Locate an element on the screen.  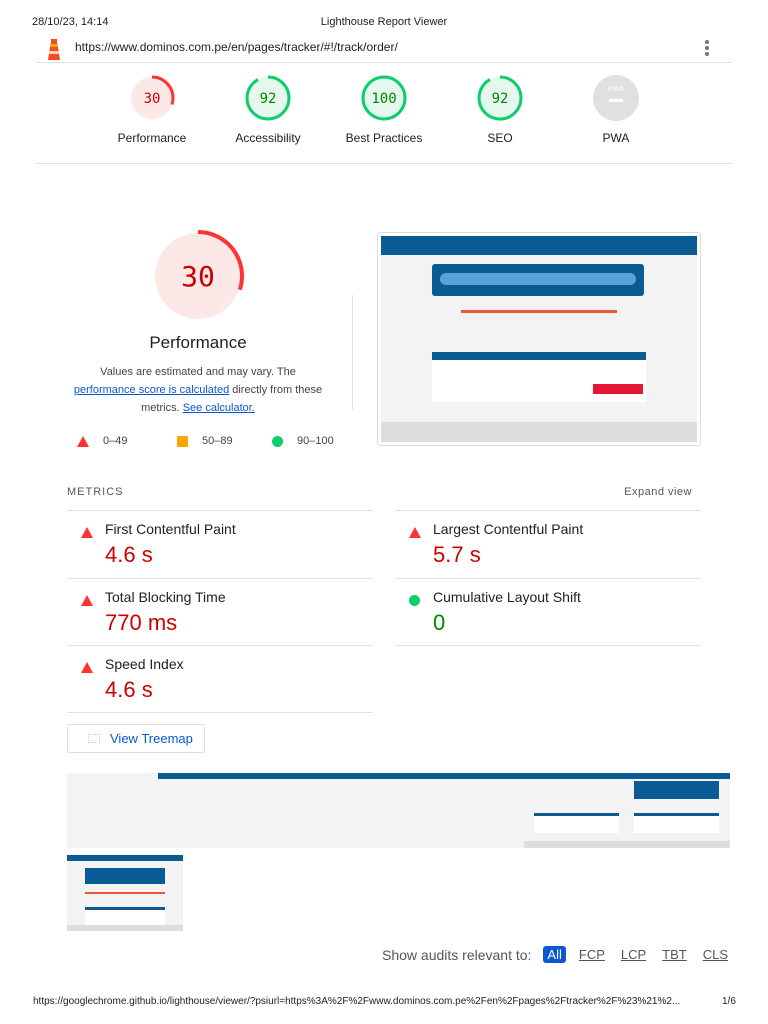
metric-total-blocking-time: Total Blocking Time 770 ms is located at coordinates (220, 612).